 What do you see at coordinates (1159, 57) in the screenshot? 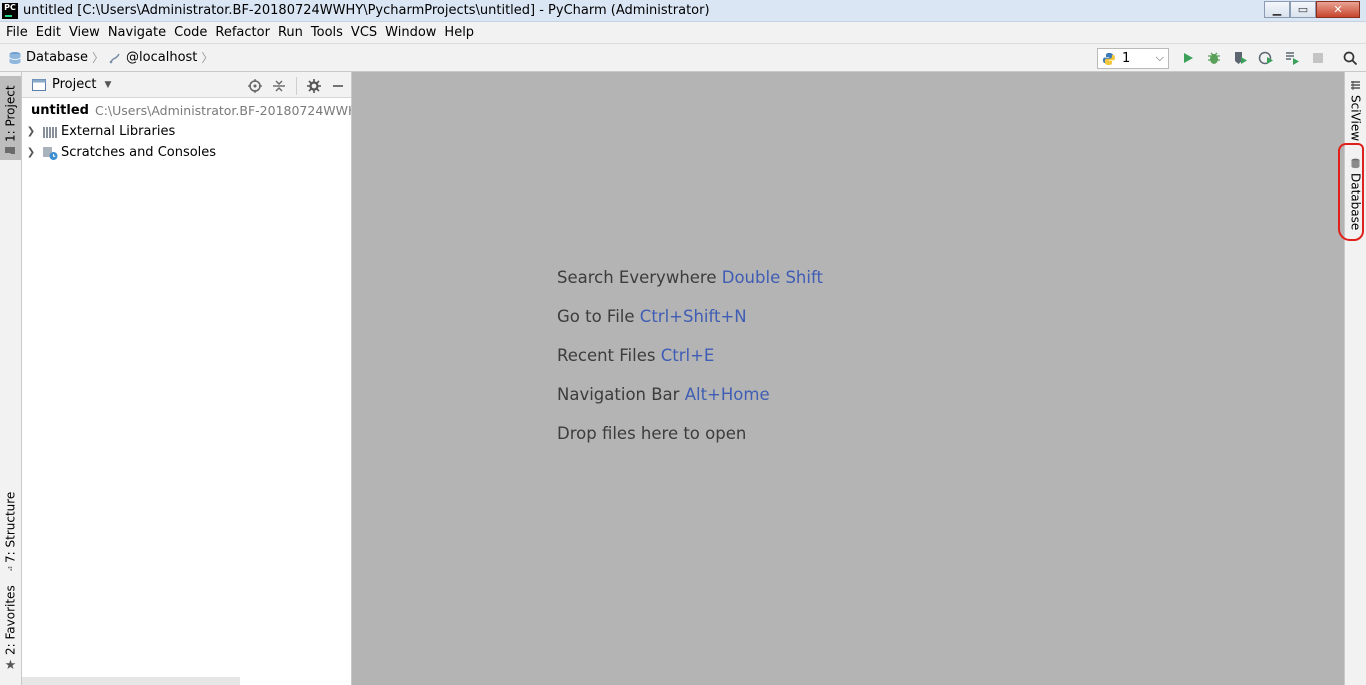
I see `chevron-down-icon: ⌵` at bounding box center [1159, 57].